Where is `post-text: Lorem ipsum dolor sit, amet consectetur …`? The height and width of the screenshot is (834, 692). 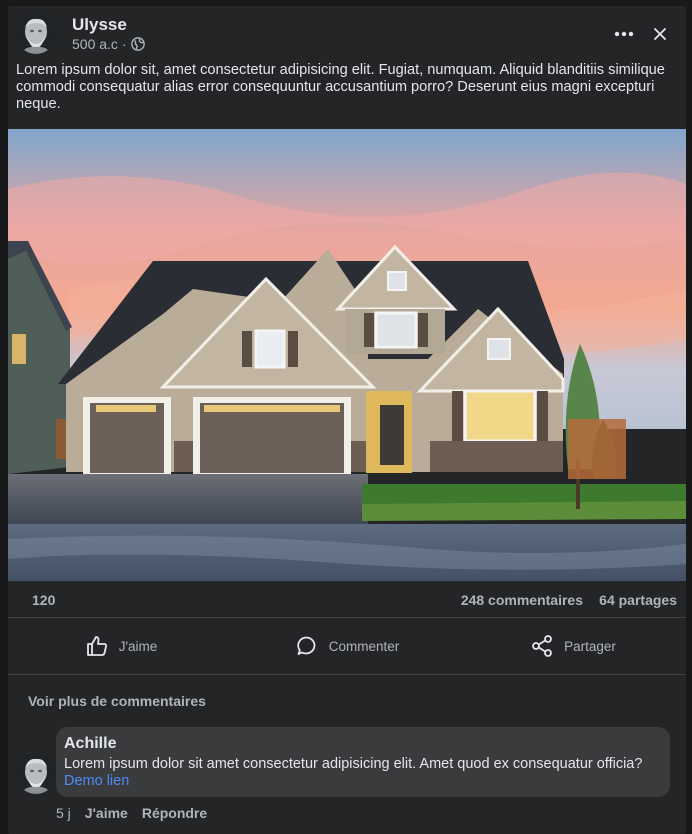 post-text: Lorem ipsum dolor sit, amet consectetur … is located at coordinates (340, 87).